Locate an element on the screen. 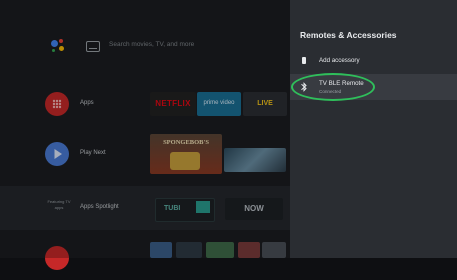  tubi-tile: TUBI is located at coordinates (185, 210).